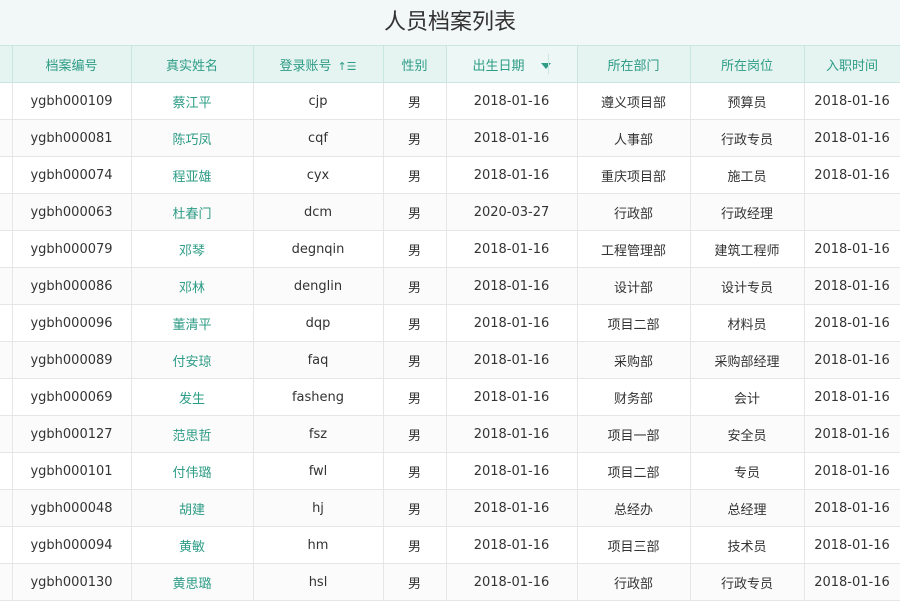 The image size is (900, 601). Describe the element at coordinates (318, 471) in the screenshot. I see `cell-login-account: fwl` at that location.